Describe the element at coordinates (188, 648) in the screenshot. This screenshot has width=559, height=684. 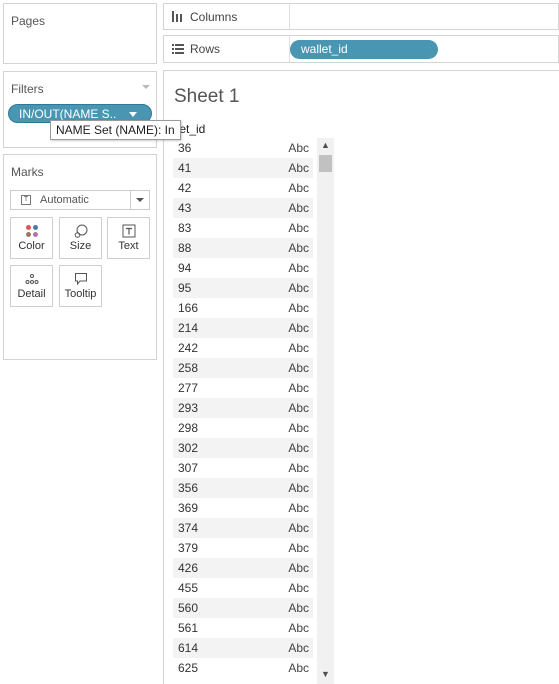
I see `wallet-id-cell: 614` at that location.